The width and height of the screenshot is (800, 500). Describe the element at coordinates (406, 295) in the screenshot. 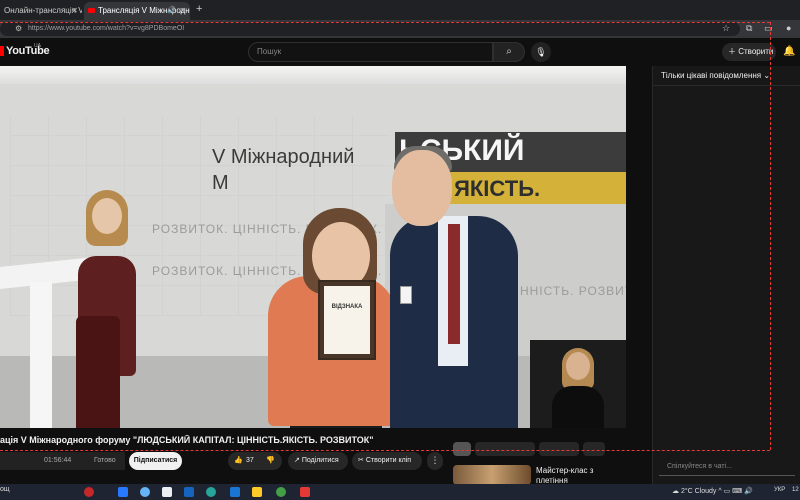

I see `name-badge` at that location.